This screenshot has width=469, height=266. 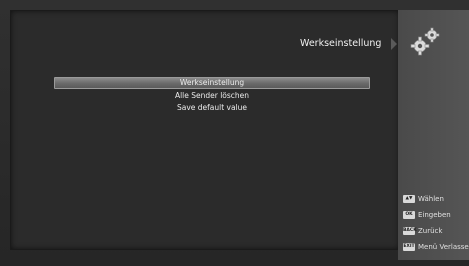 What do you see at coordinates (394, 44) in the screenshot?
I see `title-arrow-icon` at bounding box center [394, 44].